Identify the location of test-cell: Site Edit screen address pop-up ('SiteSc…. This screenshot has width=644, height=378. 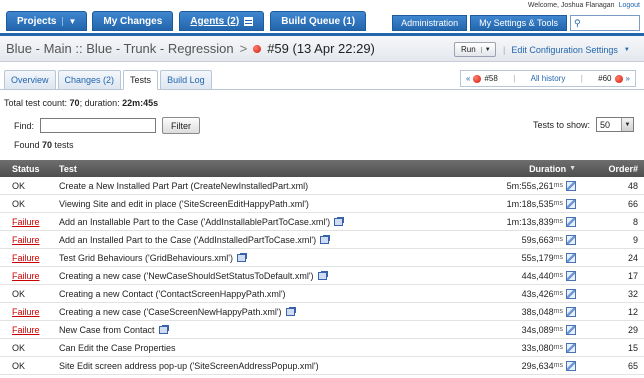
(189, 366).